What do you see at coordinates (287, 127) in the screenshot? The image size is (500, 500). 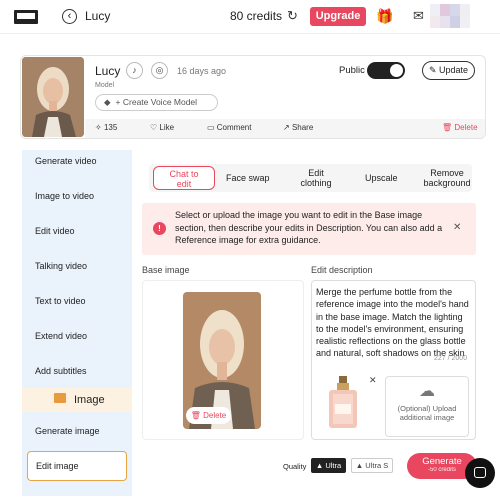 I see `share-icon: ↗` at bounding box center [287, 127].